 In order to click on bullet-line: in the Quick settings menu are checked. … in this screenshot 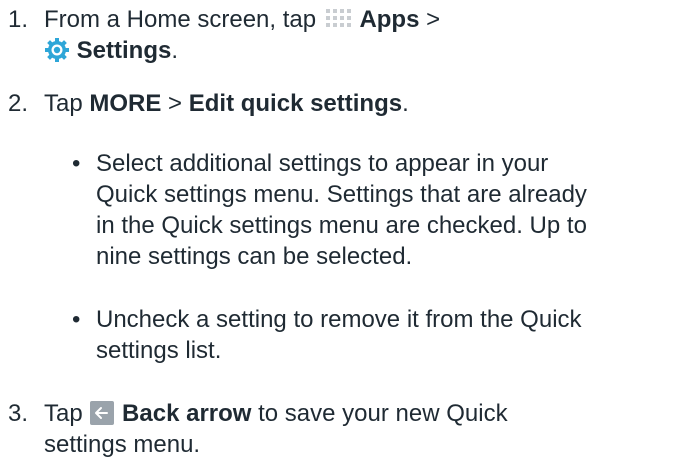, I will do `click(341, 225)`.